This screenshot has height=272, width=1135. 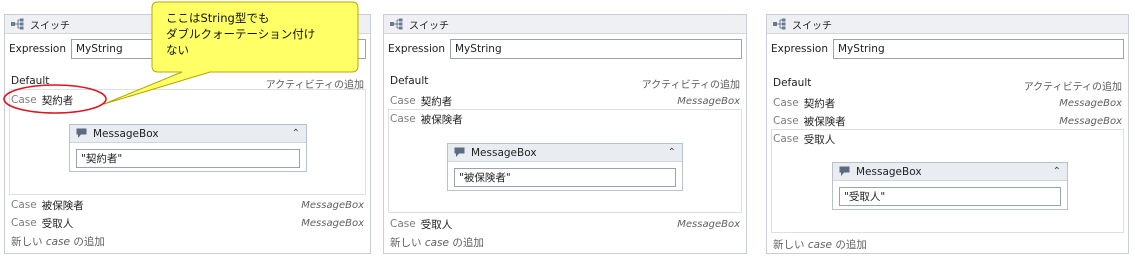 I want to click on callout-line-2: ダブルクォーテーション付け, so click(x=241, y=34).